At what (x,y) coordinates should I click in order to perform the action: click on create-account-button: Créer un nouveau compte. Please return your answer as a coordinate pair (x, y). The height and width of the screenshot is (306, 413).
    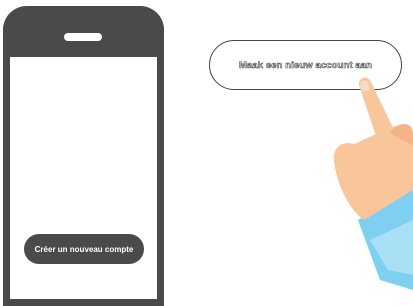
    Looking at the image, I should click on (84, 249).